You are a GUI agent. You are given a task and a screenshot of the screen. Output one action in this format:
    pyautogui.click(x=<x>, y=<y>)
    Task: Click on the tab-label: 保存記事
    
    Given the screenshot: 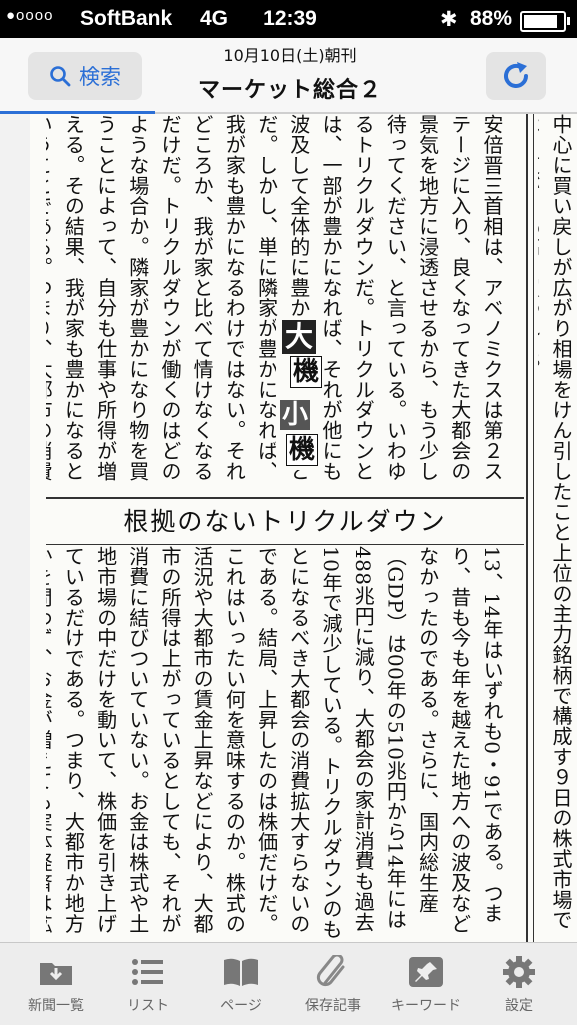 What is the action you would take?
    pyautogui.click(x=333, y=1006)
    